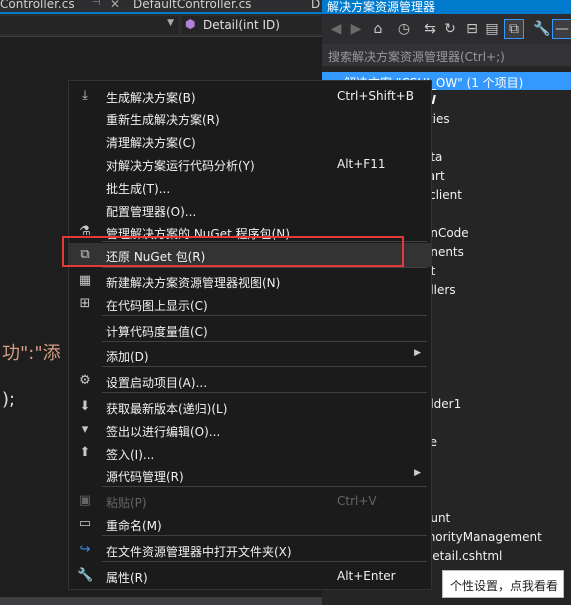 The height and width of the screenshot is (605, 571). What do you see at coordinates (250, 96) in the screenshot?
I see `menu-item-build-solution: ⤓ 生成解决方案(B) Ctrl+Shift+B` at bounding box center [250, 96].